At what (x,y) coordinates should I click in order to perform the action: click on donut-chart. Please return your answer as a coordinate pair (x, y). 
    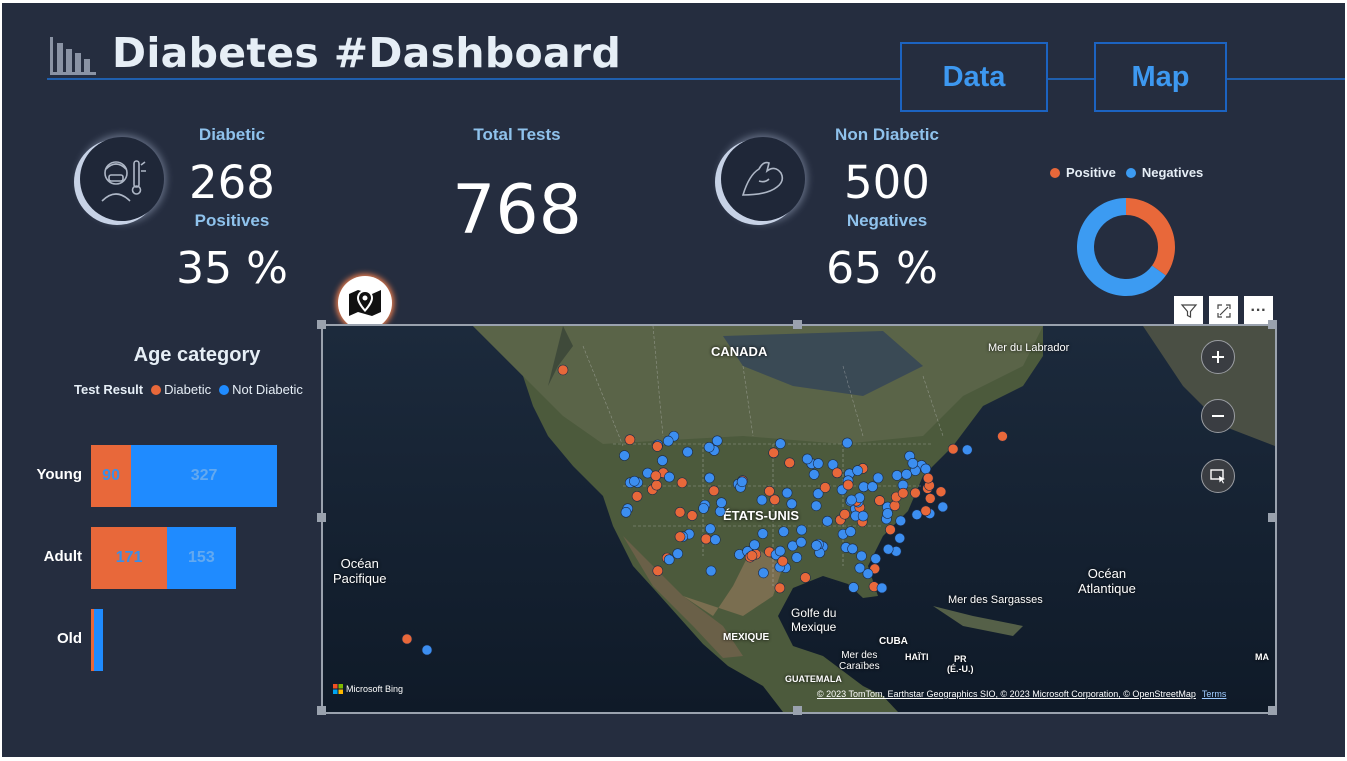
    Looking at the image, I should click on (1126, 247).